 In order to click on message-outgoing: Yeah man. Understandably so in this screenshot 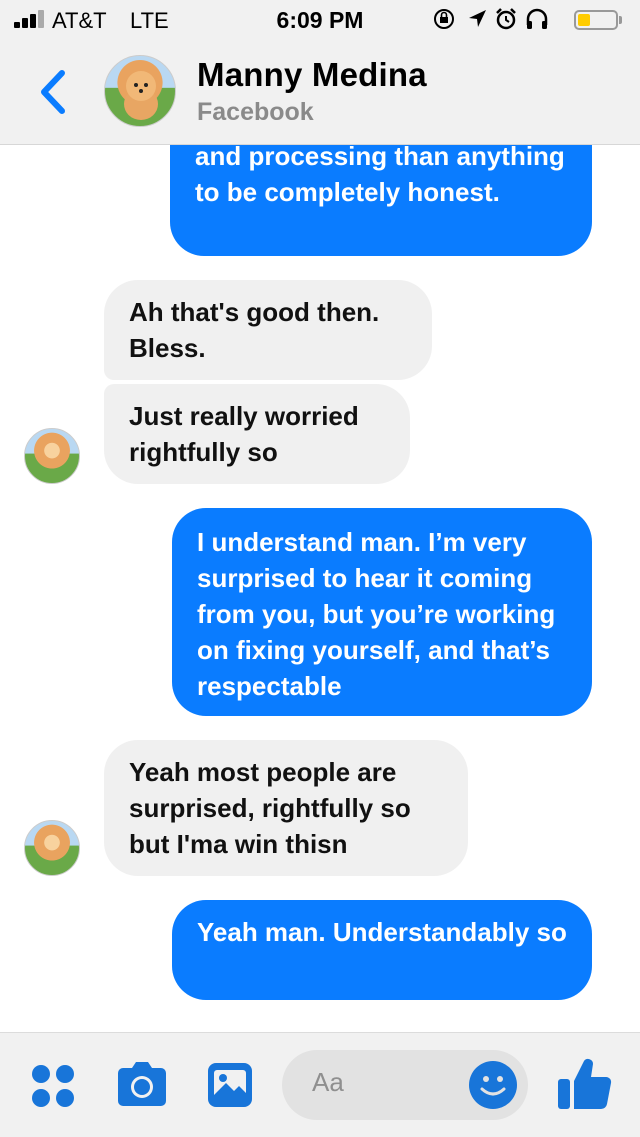, I will do `click(382, 950)`.